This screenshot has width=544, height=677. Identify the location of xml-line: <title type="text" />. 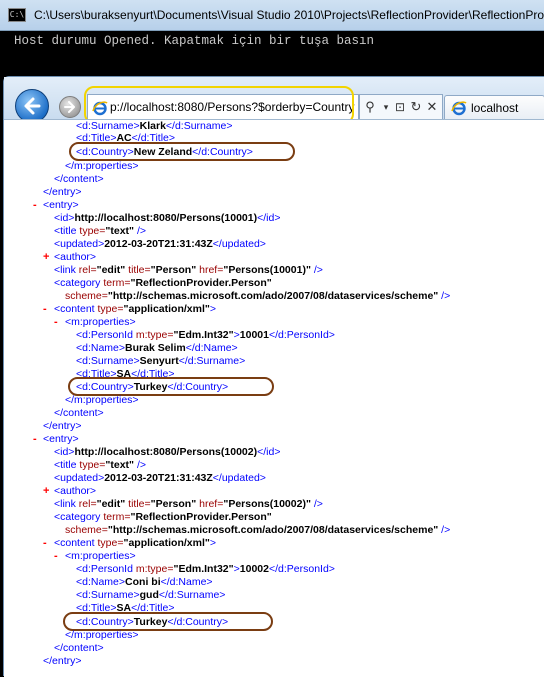
(100, 231).